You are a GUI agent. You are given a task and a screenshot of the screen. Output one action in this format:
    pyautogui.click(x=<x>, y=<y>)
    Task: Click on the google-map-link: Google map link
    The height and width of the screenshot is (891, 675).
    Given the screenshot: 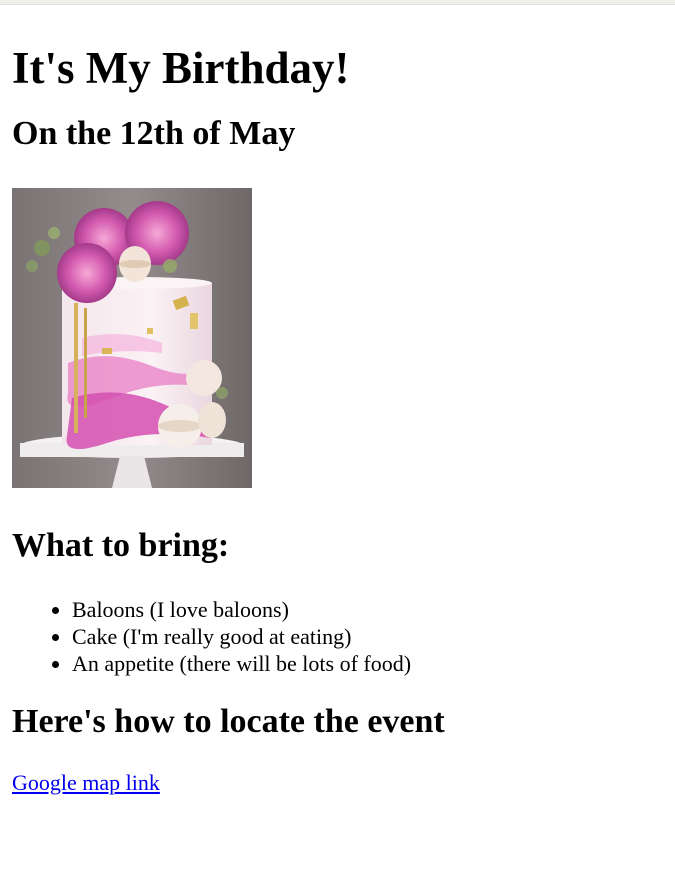 What is the action you would take?
    pyautogui.click(x=86, y=782)
    